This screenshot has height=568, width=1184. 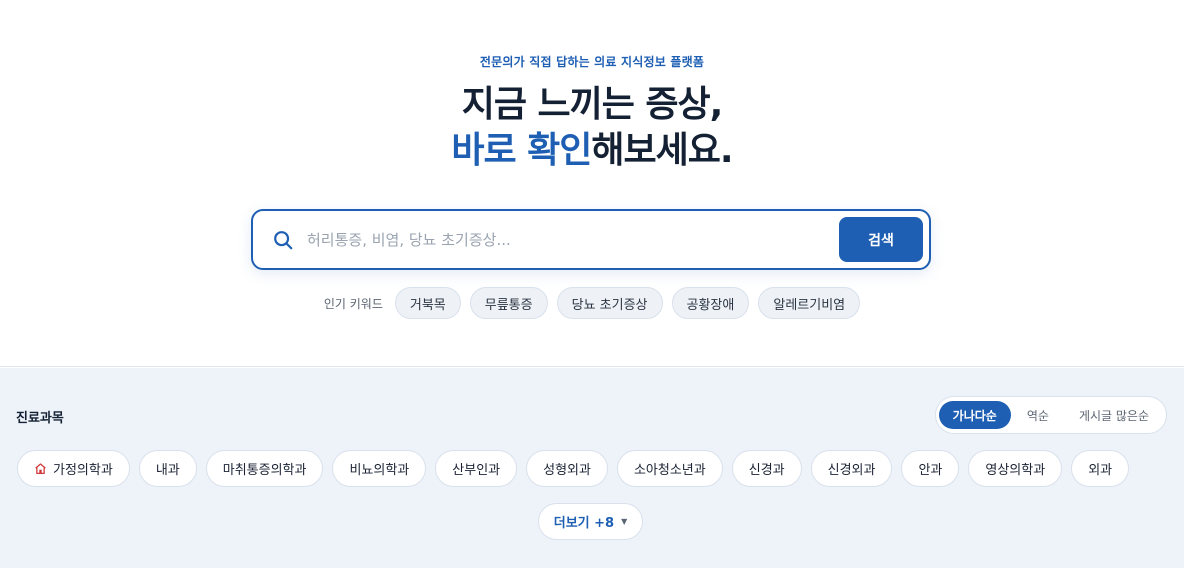 What do you see at coordinates (508, 303) in the screenshot?
I see `keyword-chip: 무릎통증` at bounding box center [508, 303].